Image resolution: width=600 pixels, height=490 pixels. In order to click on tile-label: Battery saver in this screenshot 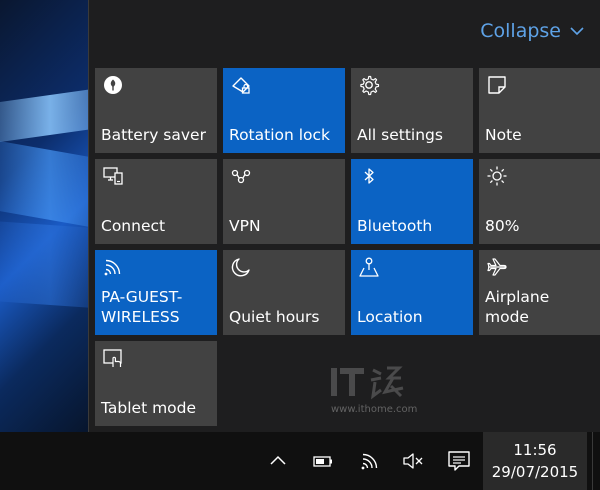, I will do `click(153, 135)`.